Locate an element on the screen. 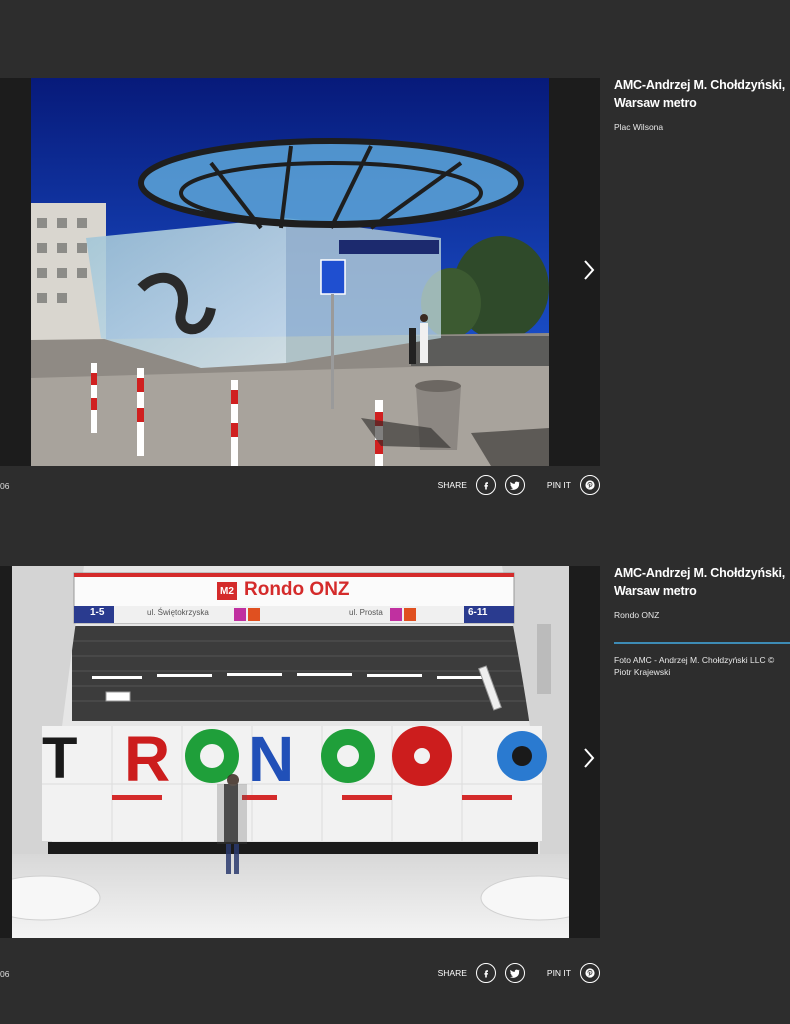 Image resolution: width=790 pixels, height=1024 pixels. svg-text: T is located at coordinates (59, 758).